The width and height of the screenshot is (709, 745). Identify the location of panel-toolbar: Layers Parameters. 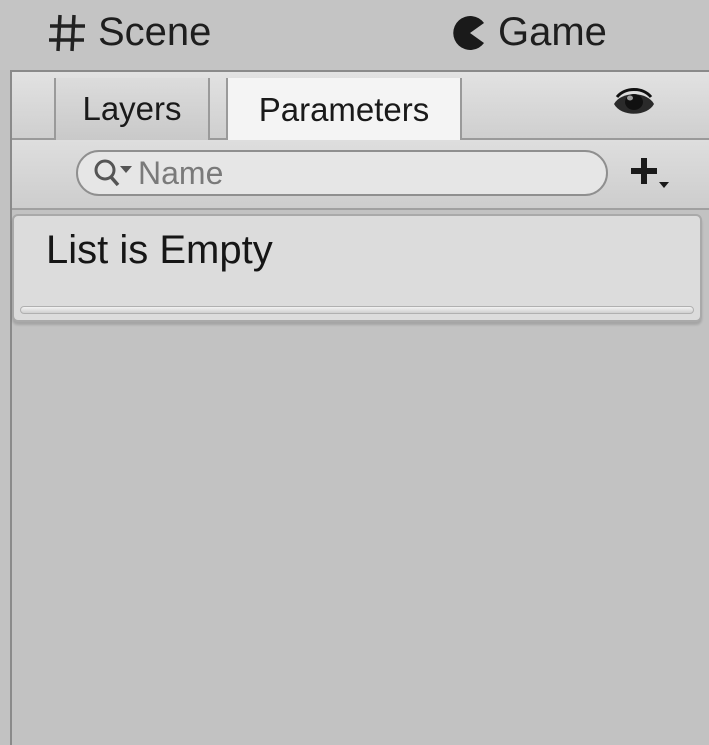
(360, 107).